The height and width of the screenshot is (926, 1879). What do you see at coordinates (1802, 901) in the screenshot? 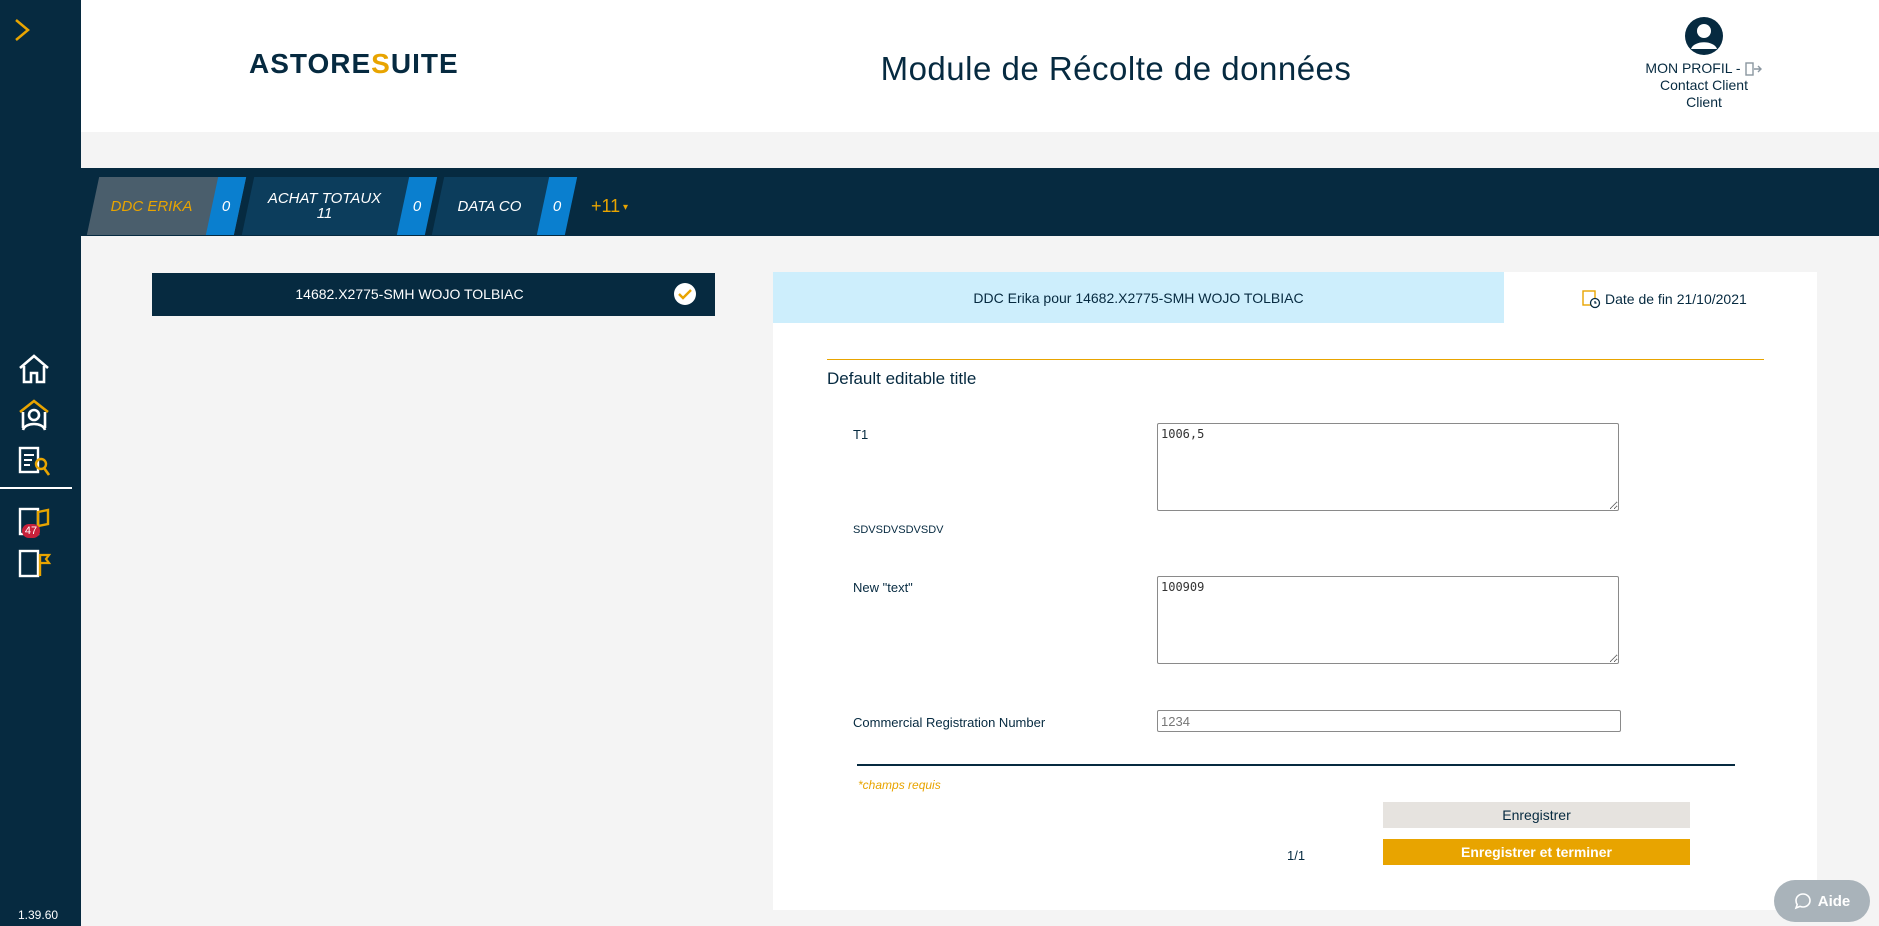
I see `chat-bubble-icon` at bounding box center [1802, 901].